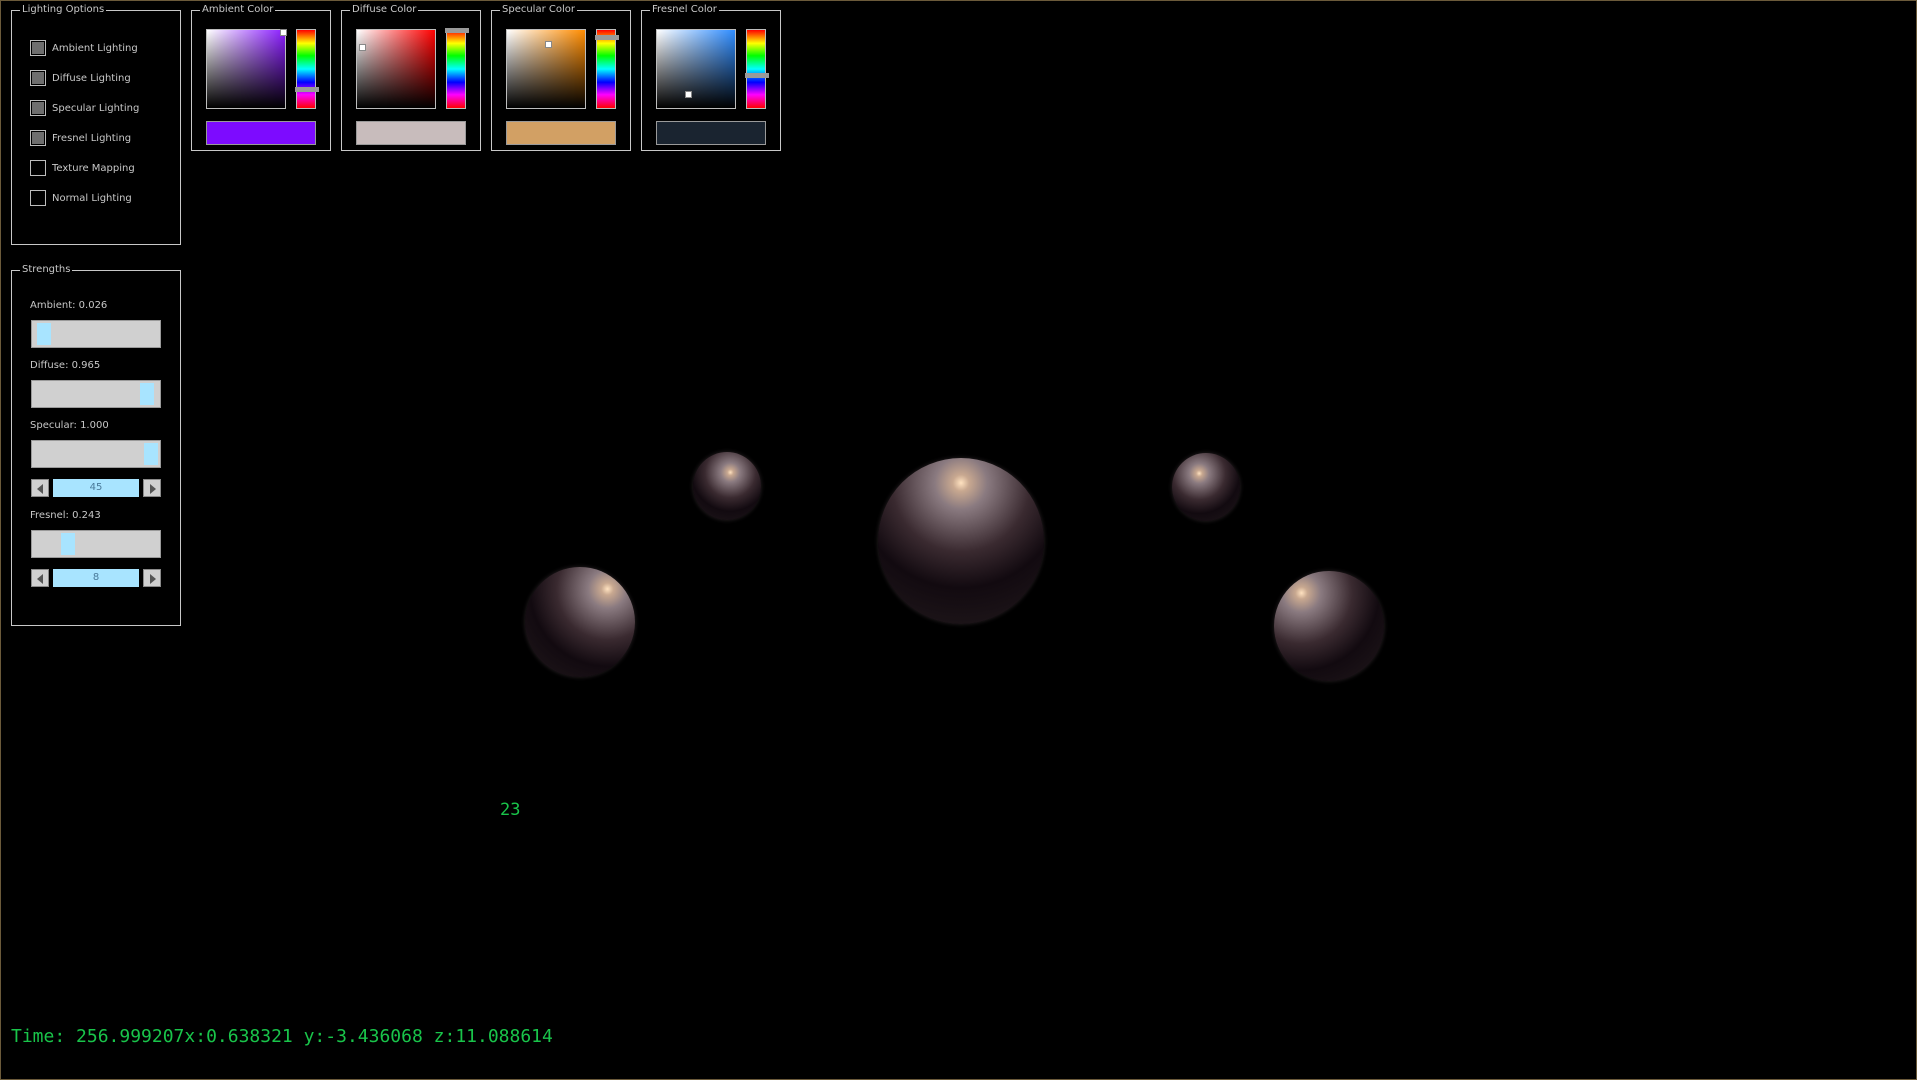 The width and height of the screenshot is (1917, 1080). Describe the element at coordinates (384, 9) in the screenshot. I see `diffuse-color-legend: Diffuse Color` at that location.